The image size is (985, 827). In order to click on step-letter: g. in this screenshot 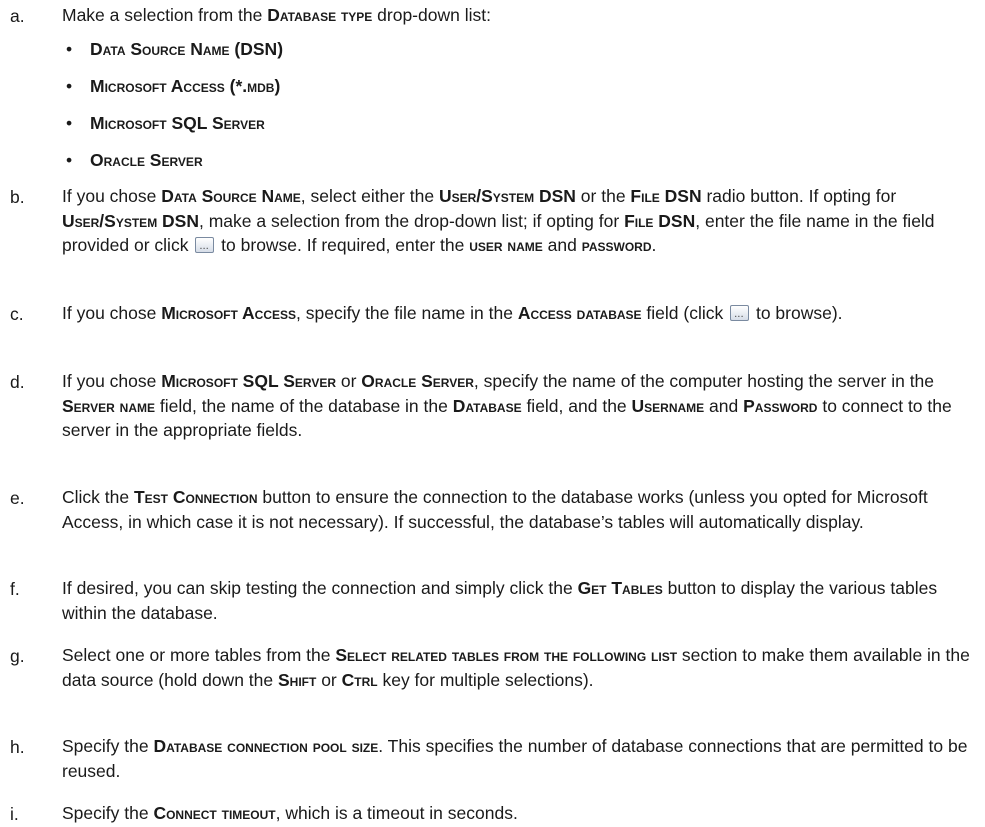, I will do `click(17, 656)`.